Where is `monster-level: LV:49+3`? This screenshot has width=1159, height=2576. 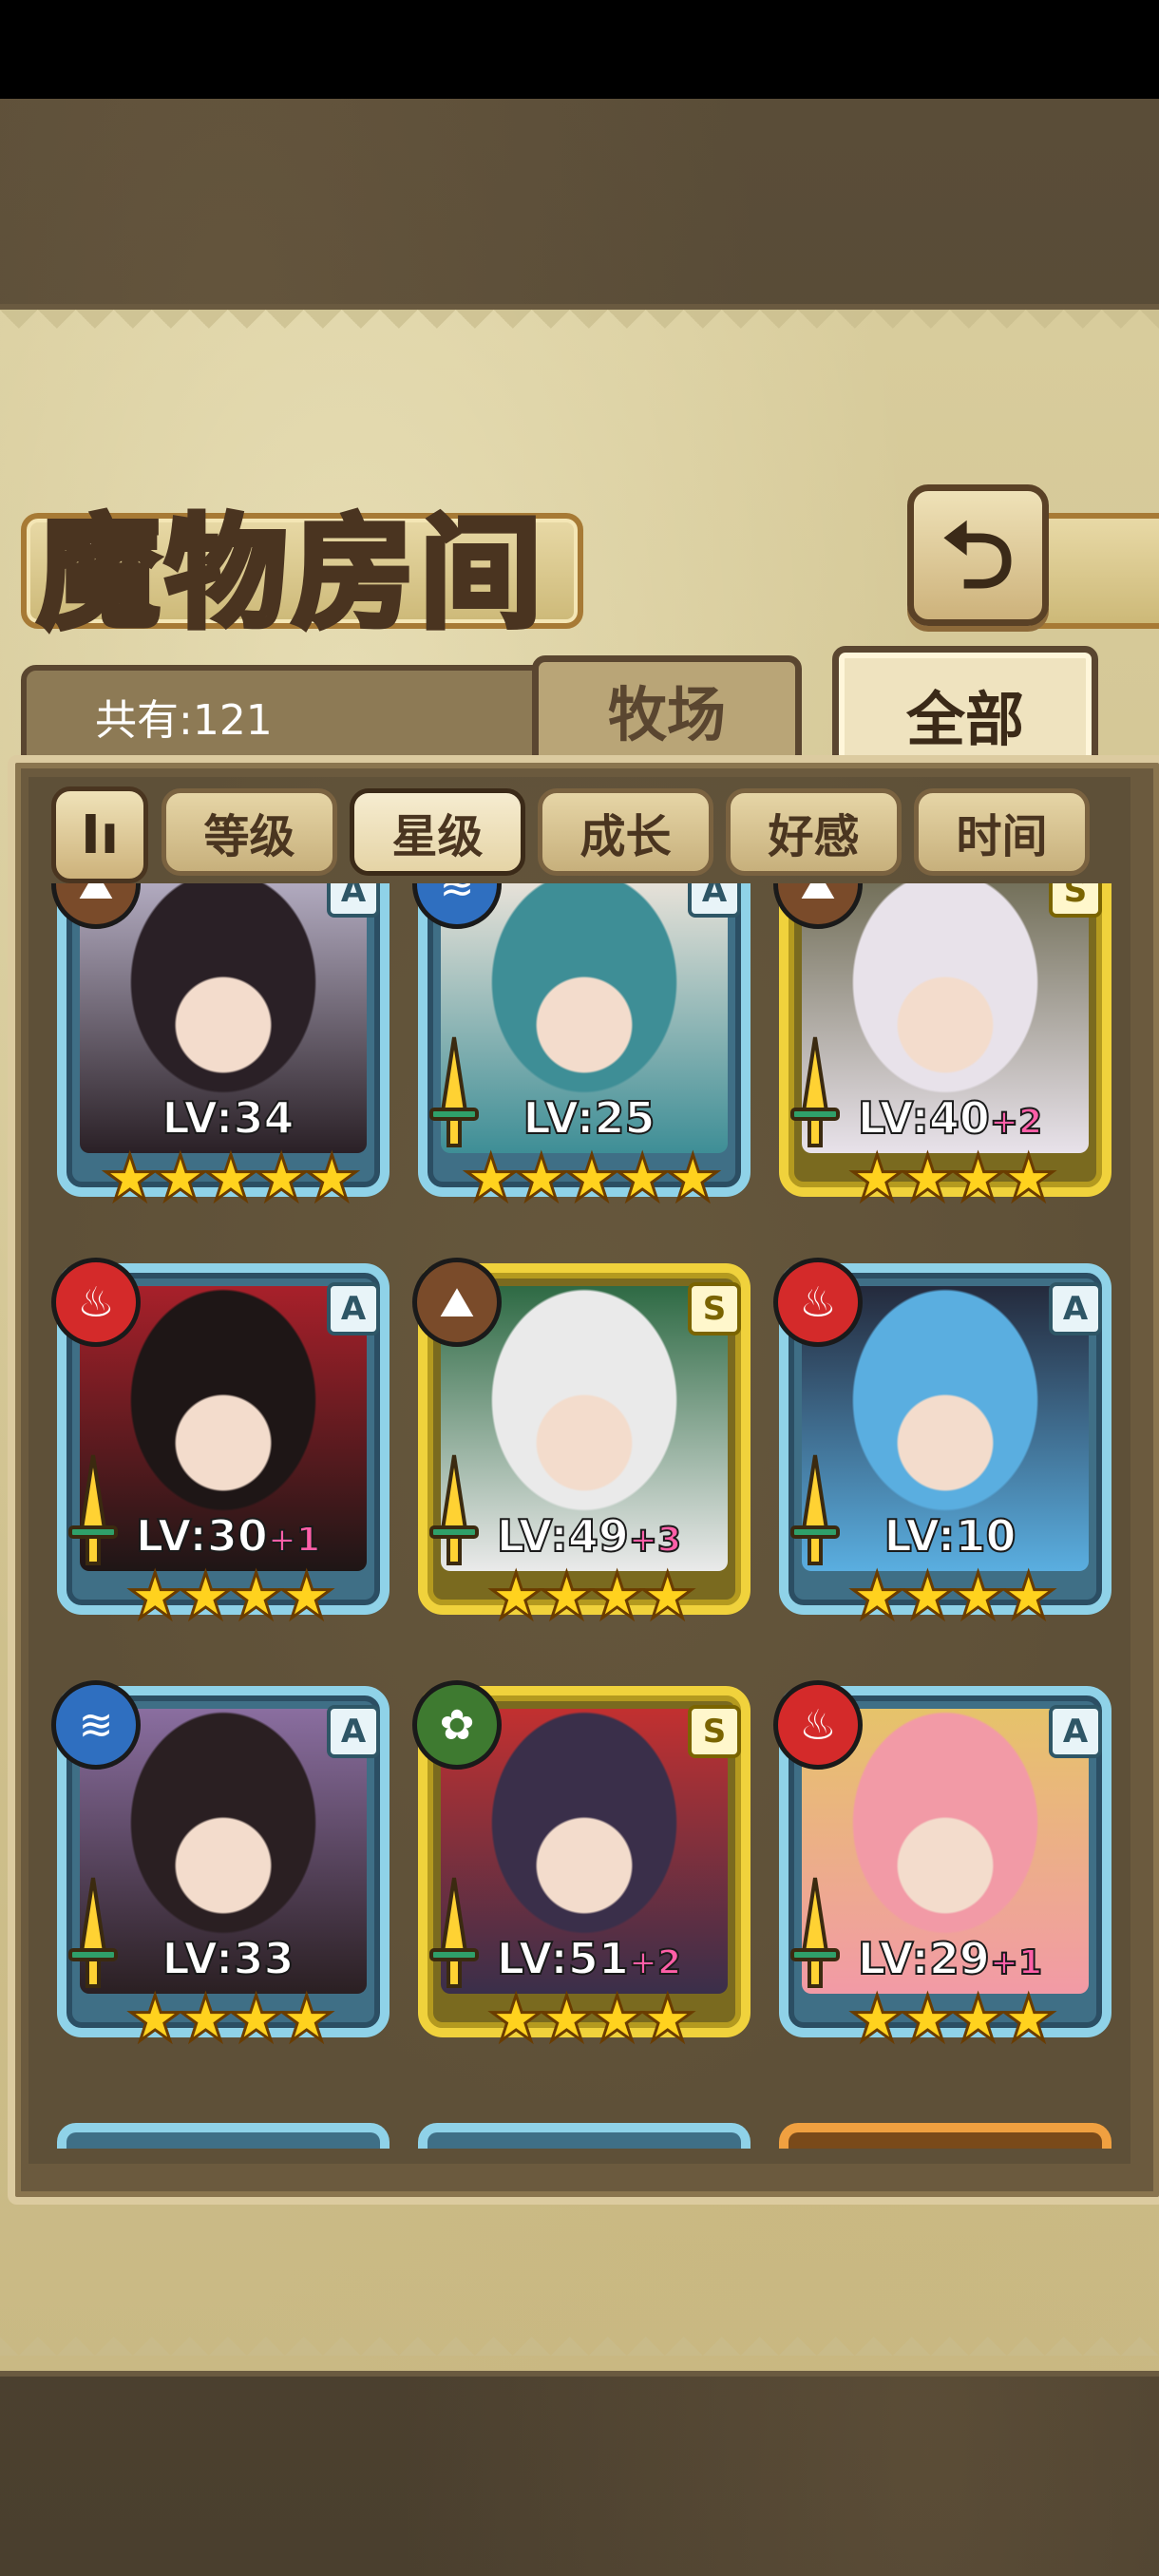
monster-level: LV:49+3 is located at coordinates (589, 1536).